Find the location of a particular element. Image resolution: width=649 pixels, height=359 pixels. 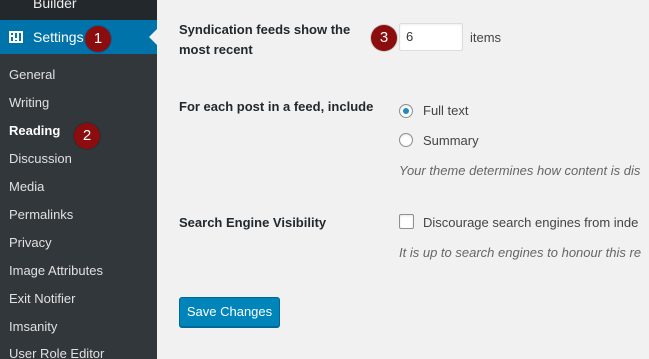

submenu-item-privacy: Privacy is located at coordinates (30, 243).